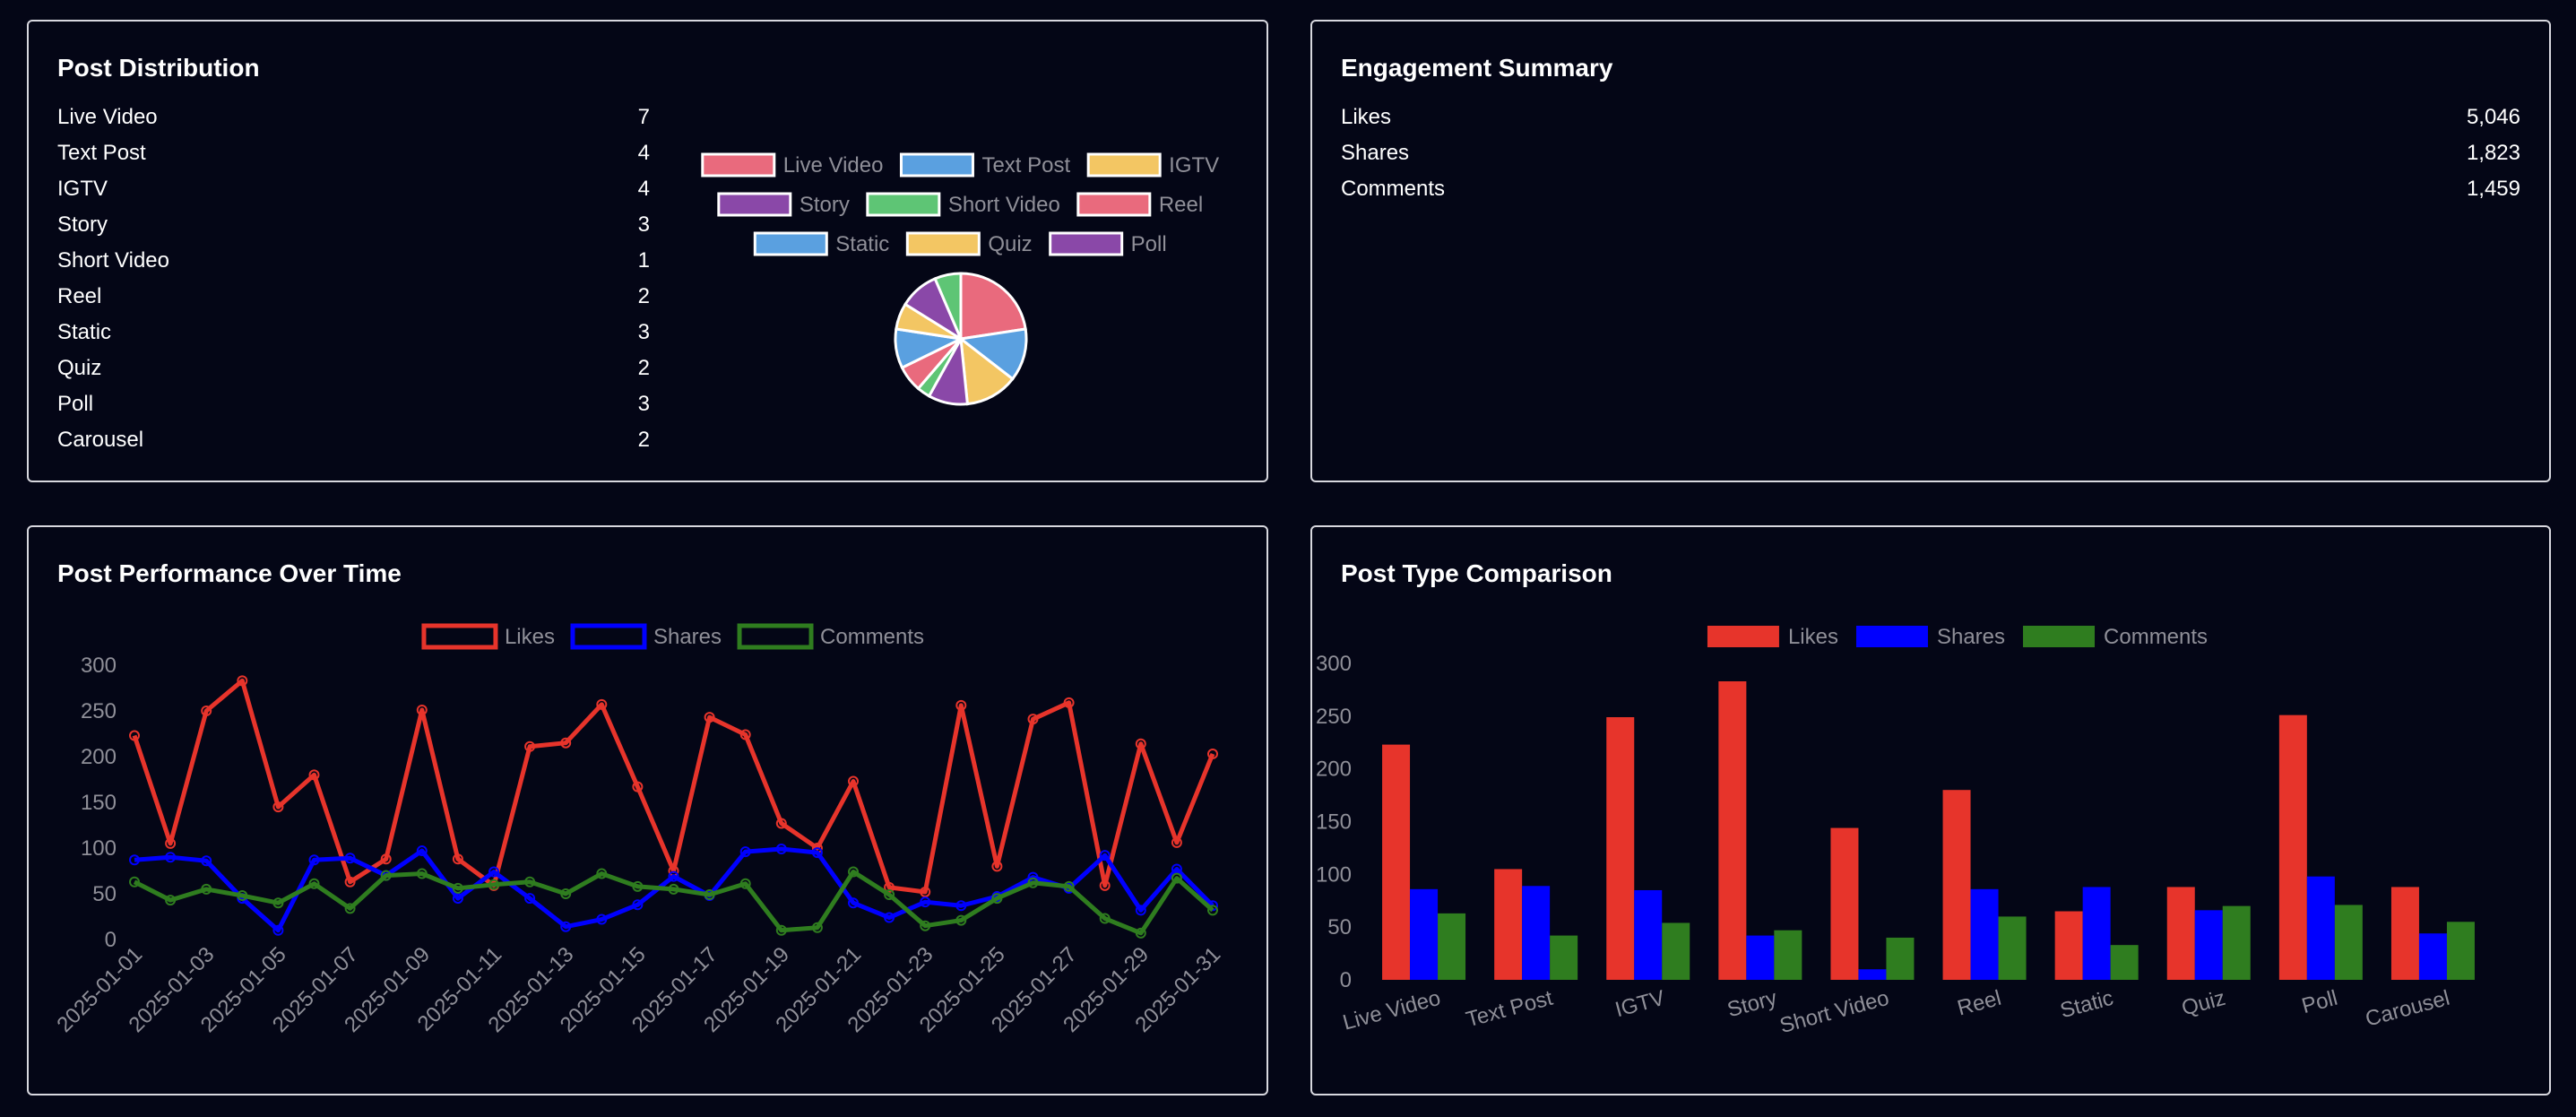 The width and height of the screenshot is (2576, 1117). Describe the element at coordinates (79, 368) in the screenshot. I see `post-type-count-label: Quiz` at that location.